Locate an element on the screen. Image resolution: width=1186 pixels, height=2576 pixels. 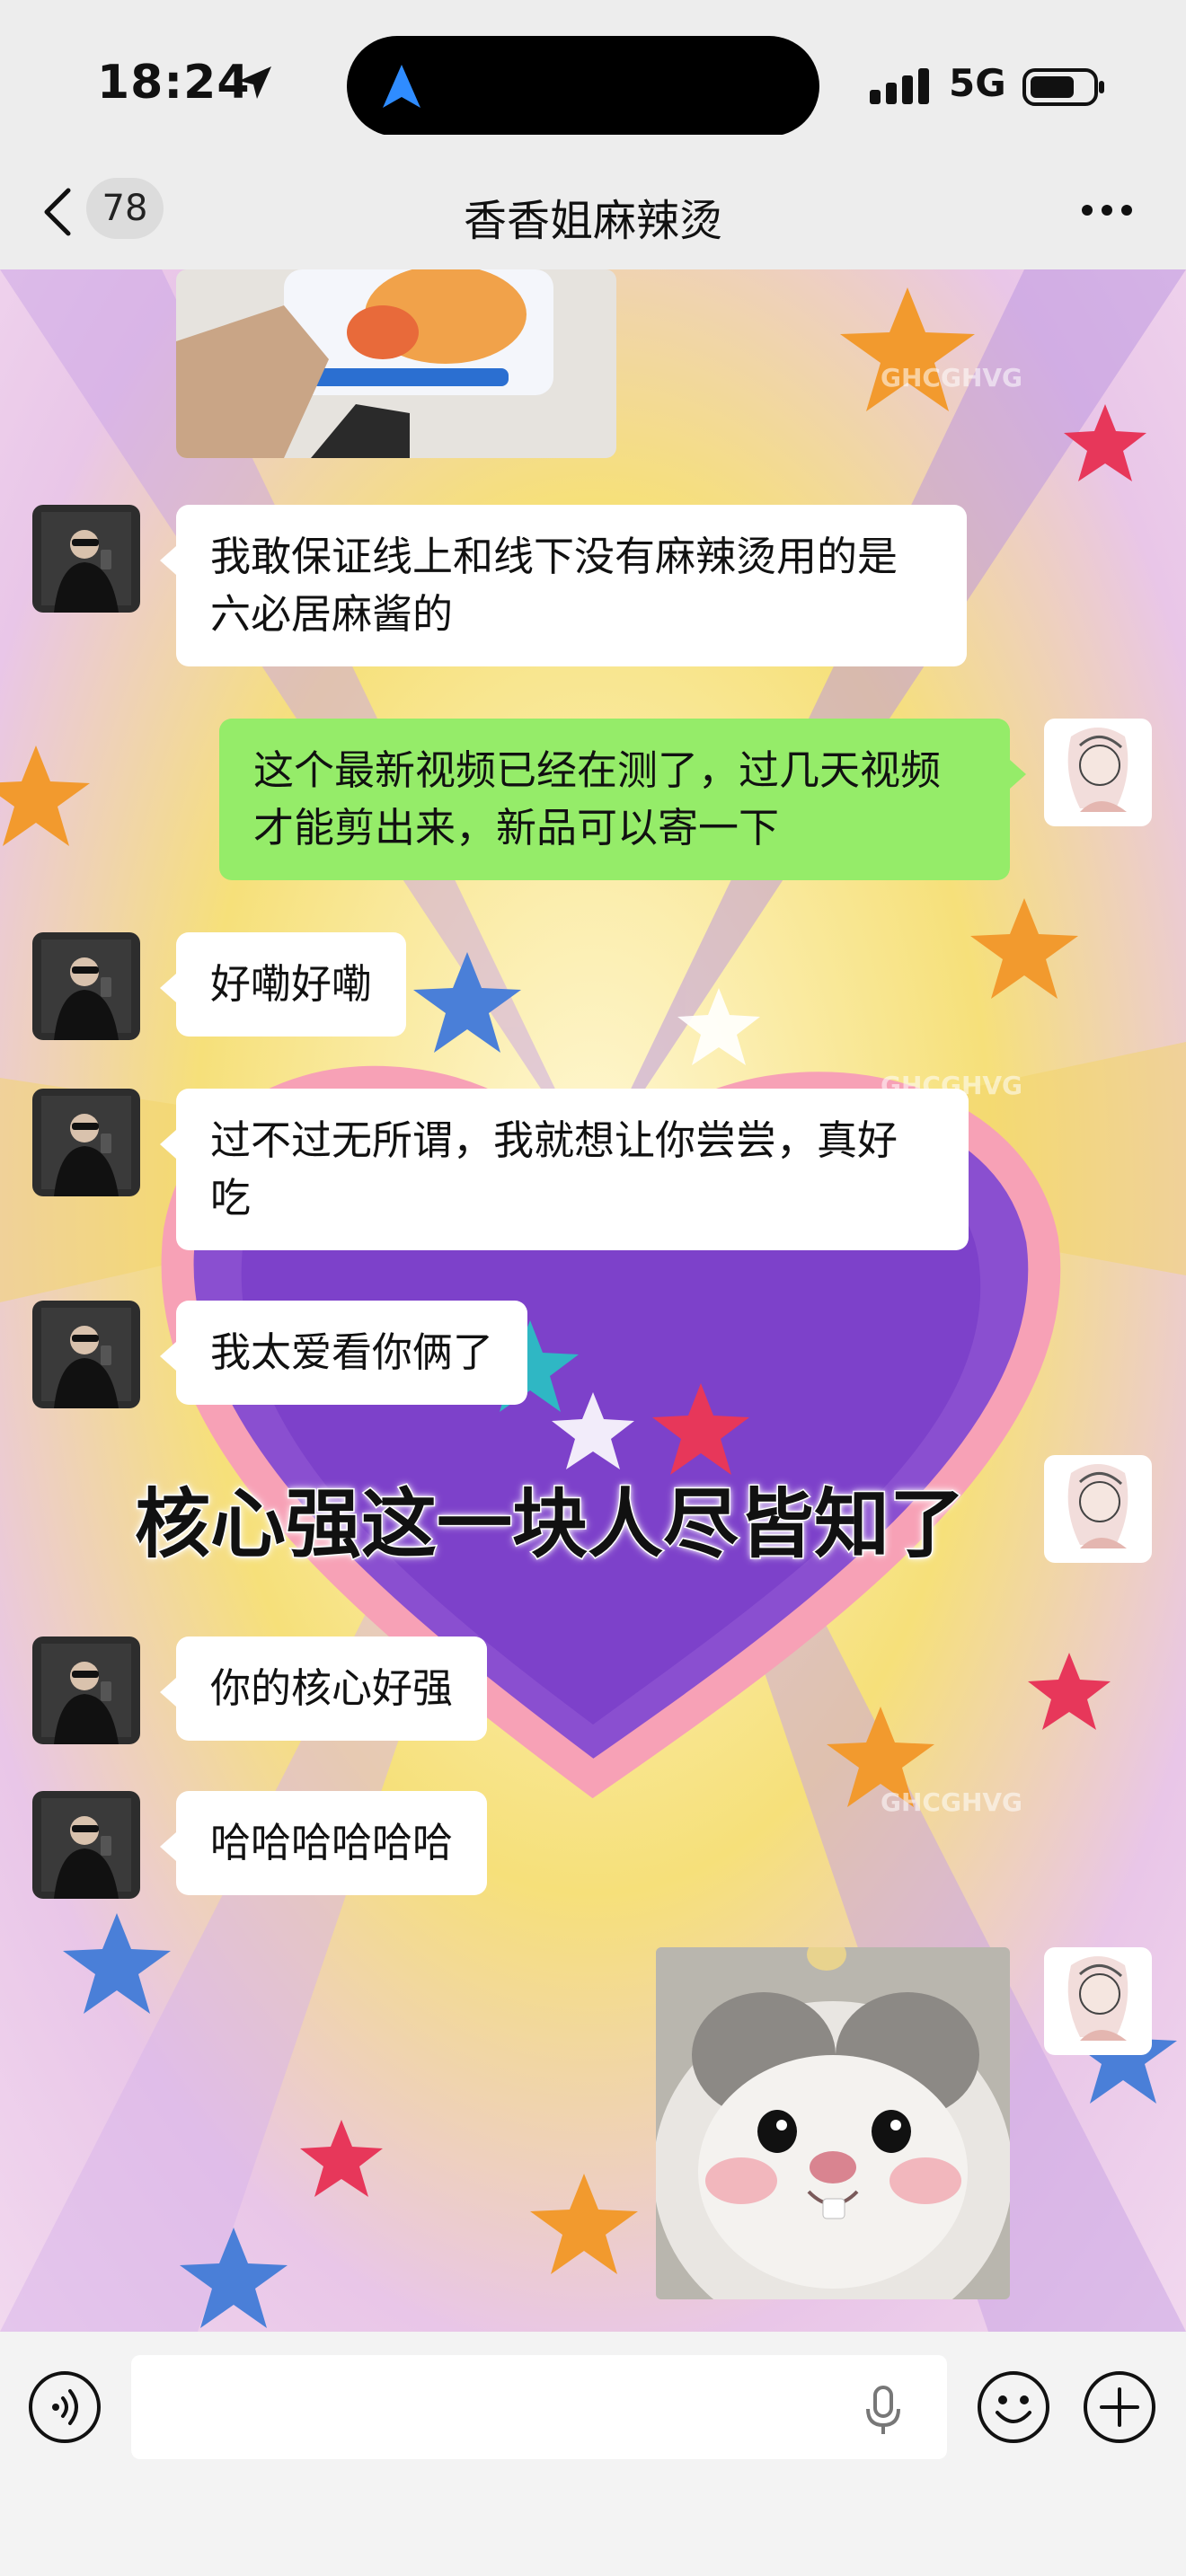
message-bubble-incoming: 好嘞好嘞 is located at coordinates (283, 985).